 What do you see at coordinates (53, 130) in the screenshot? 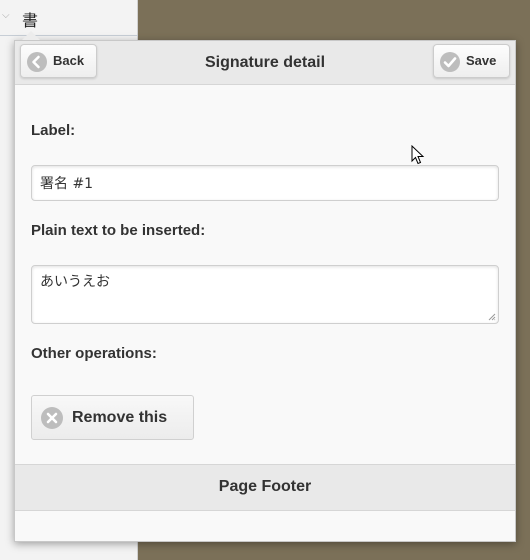
I see `label-field-label: Label:` at bounding box center [53, 130].